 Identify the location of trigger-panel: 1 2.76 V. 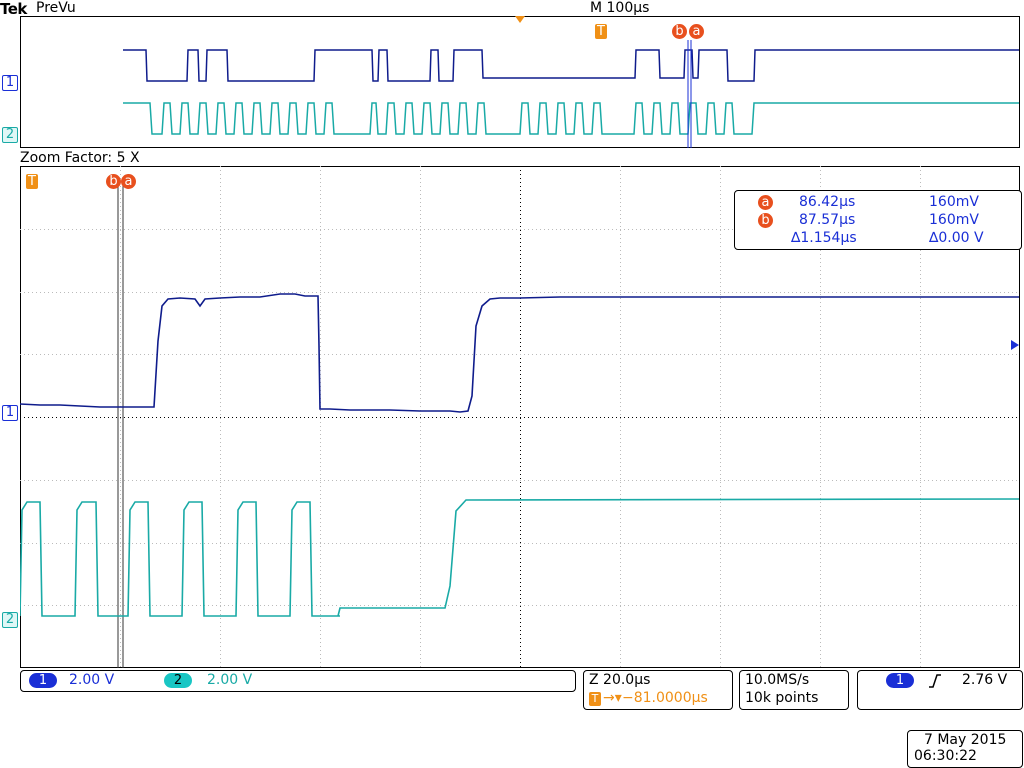
(940, 690).